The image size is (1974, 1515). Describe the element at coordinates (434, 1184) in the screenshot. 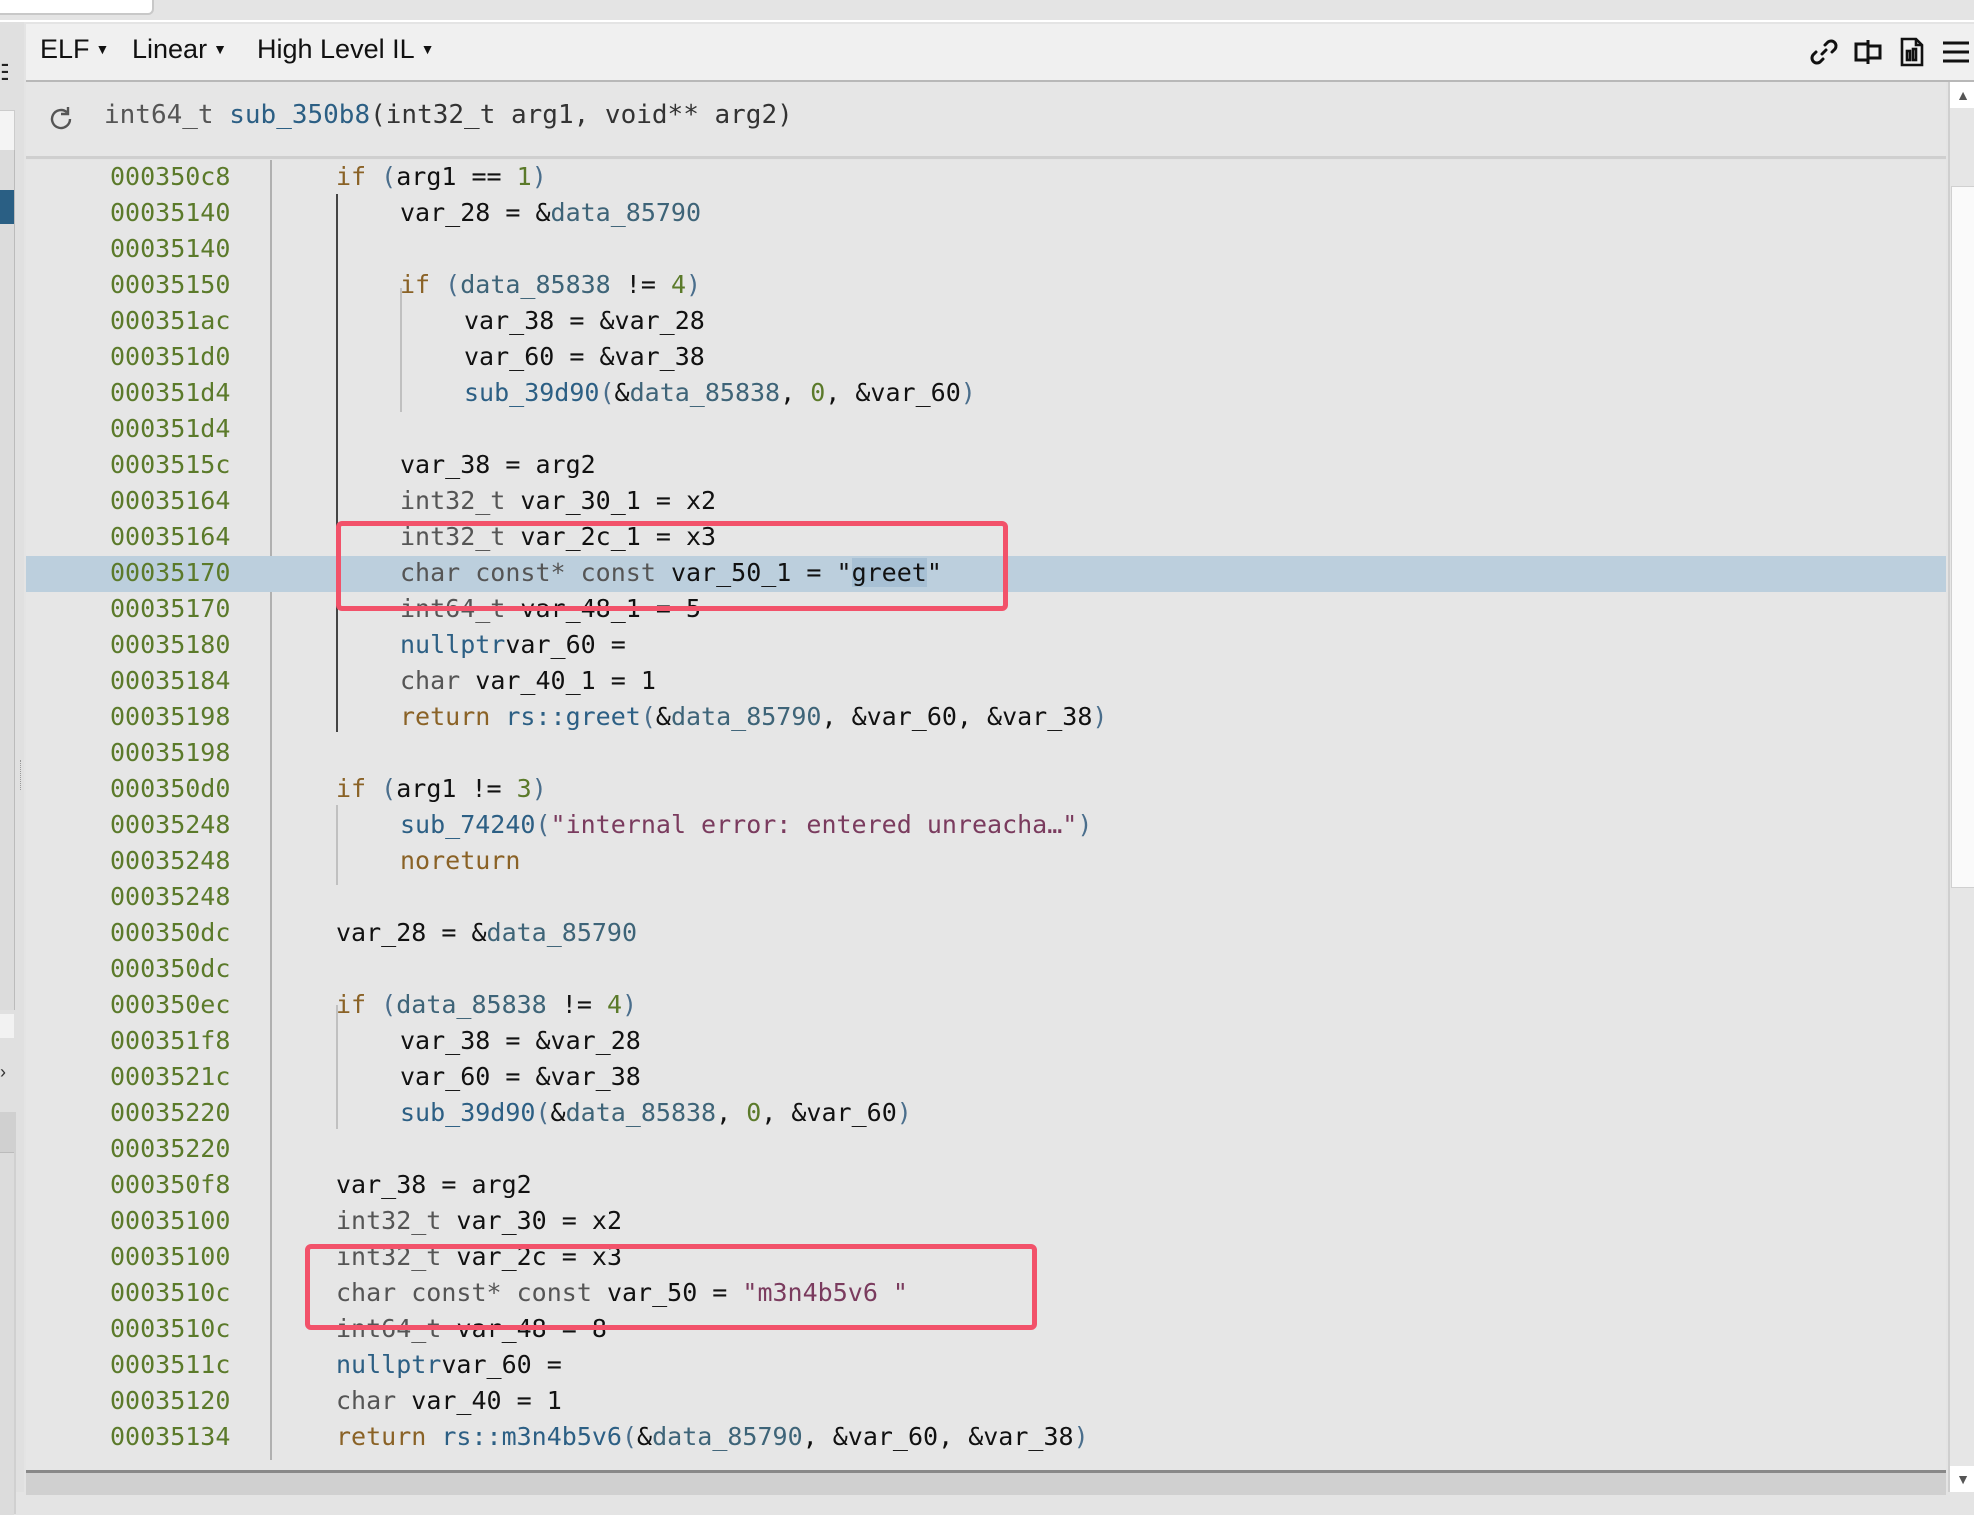

I see `code-statement: var_38 = arg2` at that location.